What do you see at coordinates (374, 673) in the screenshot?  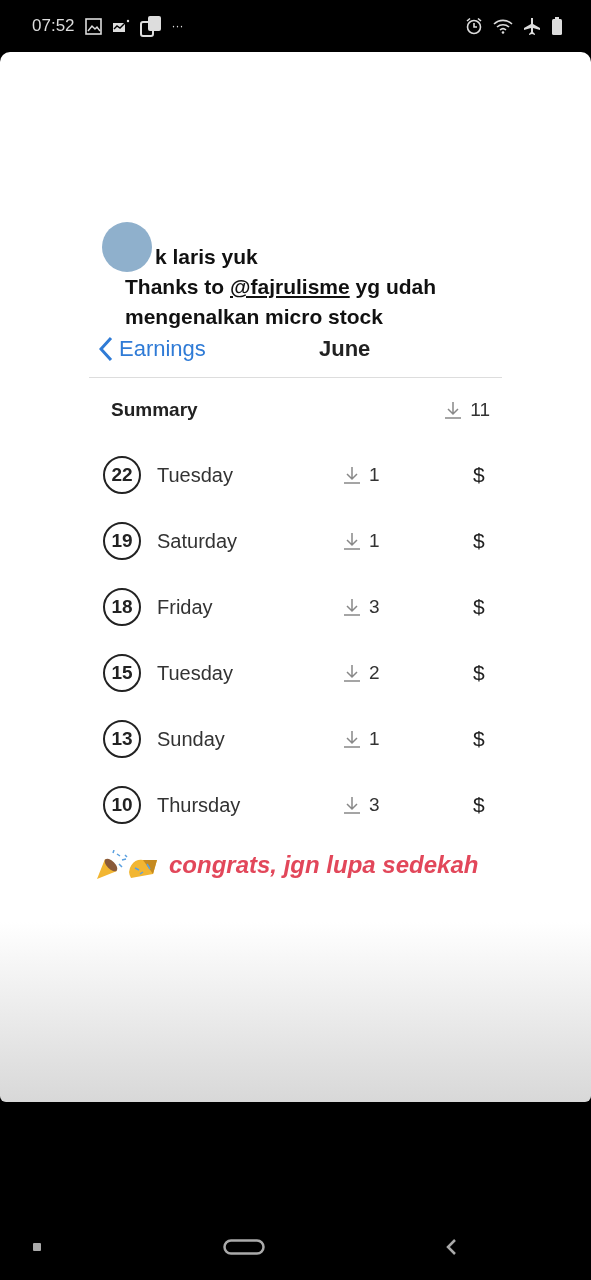 I see `download-count: 2` at bounding box center [374, 673].